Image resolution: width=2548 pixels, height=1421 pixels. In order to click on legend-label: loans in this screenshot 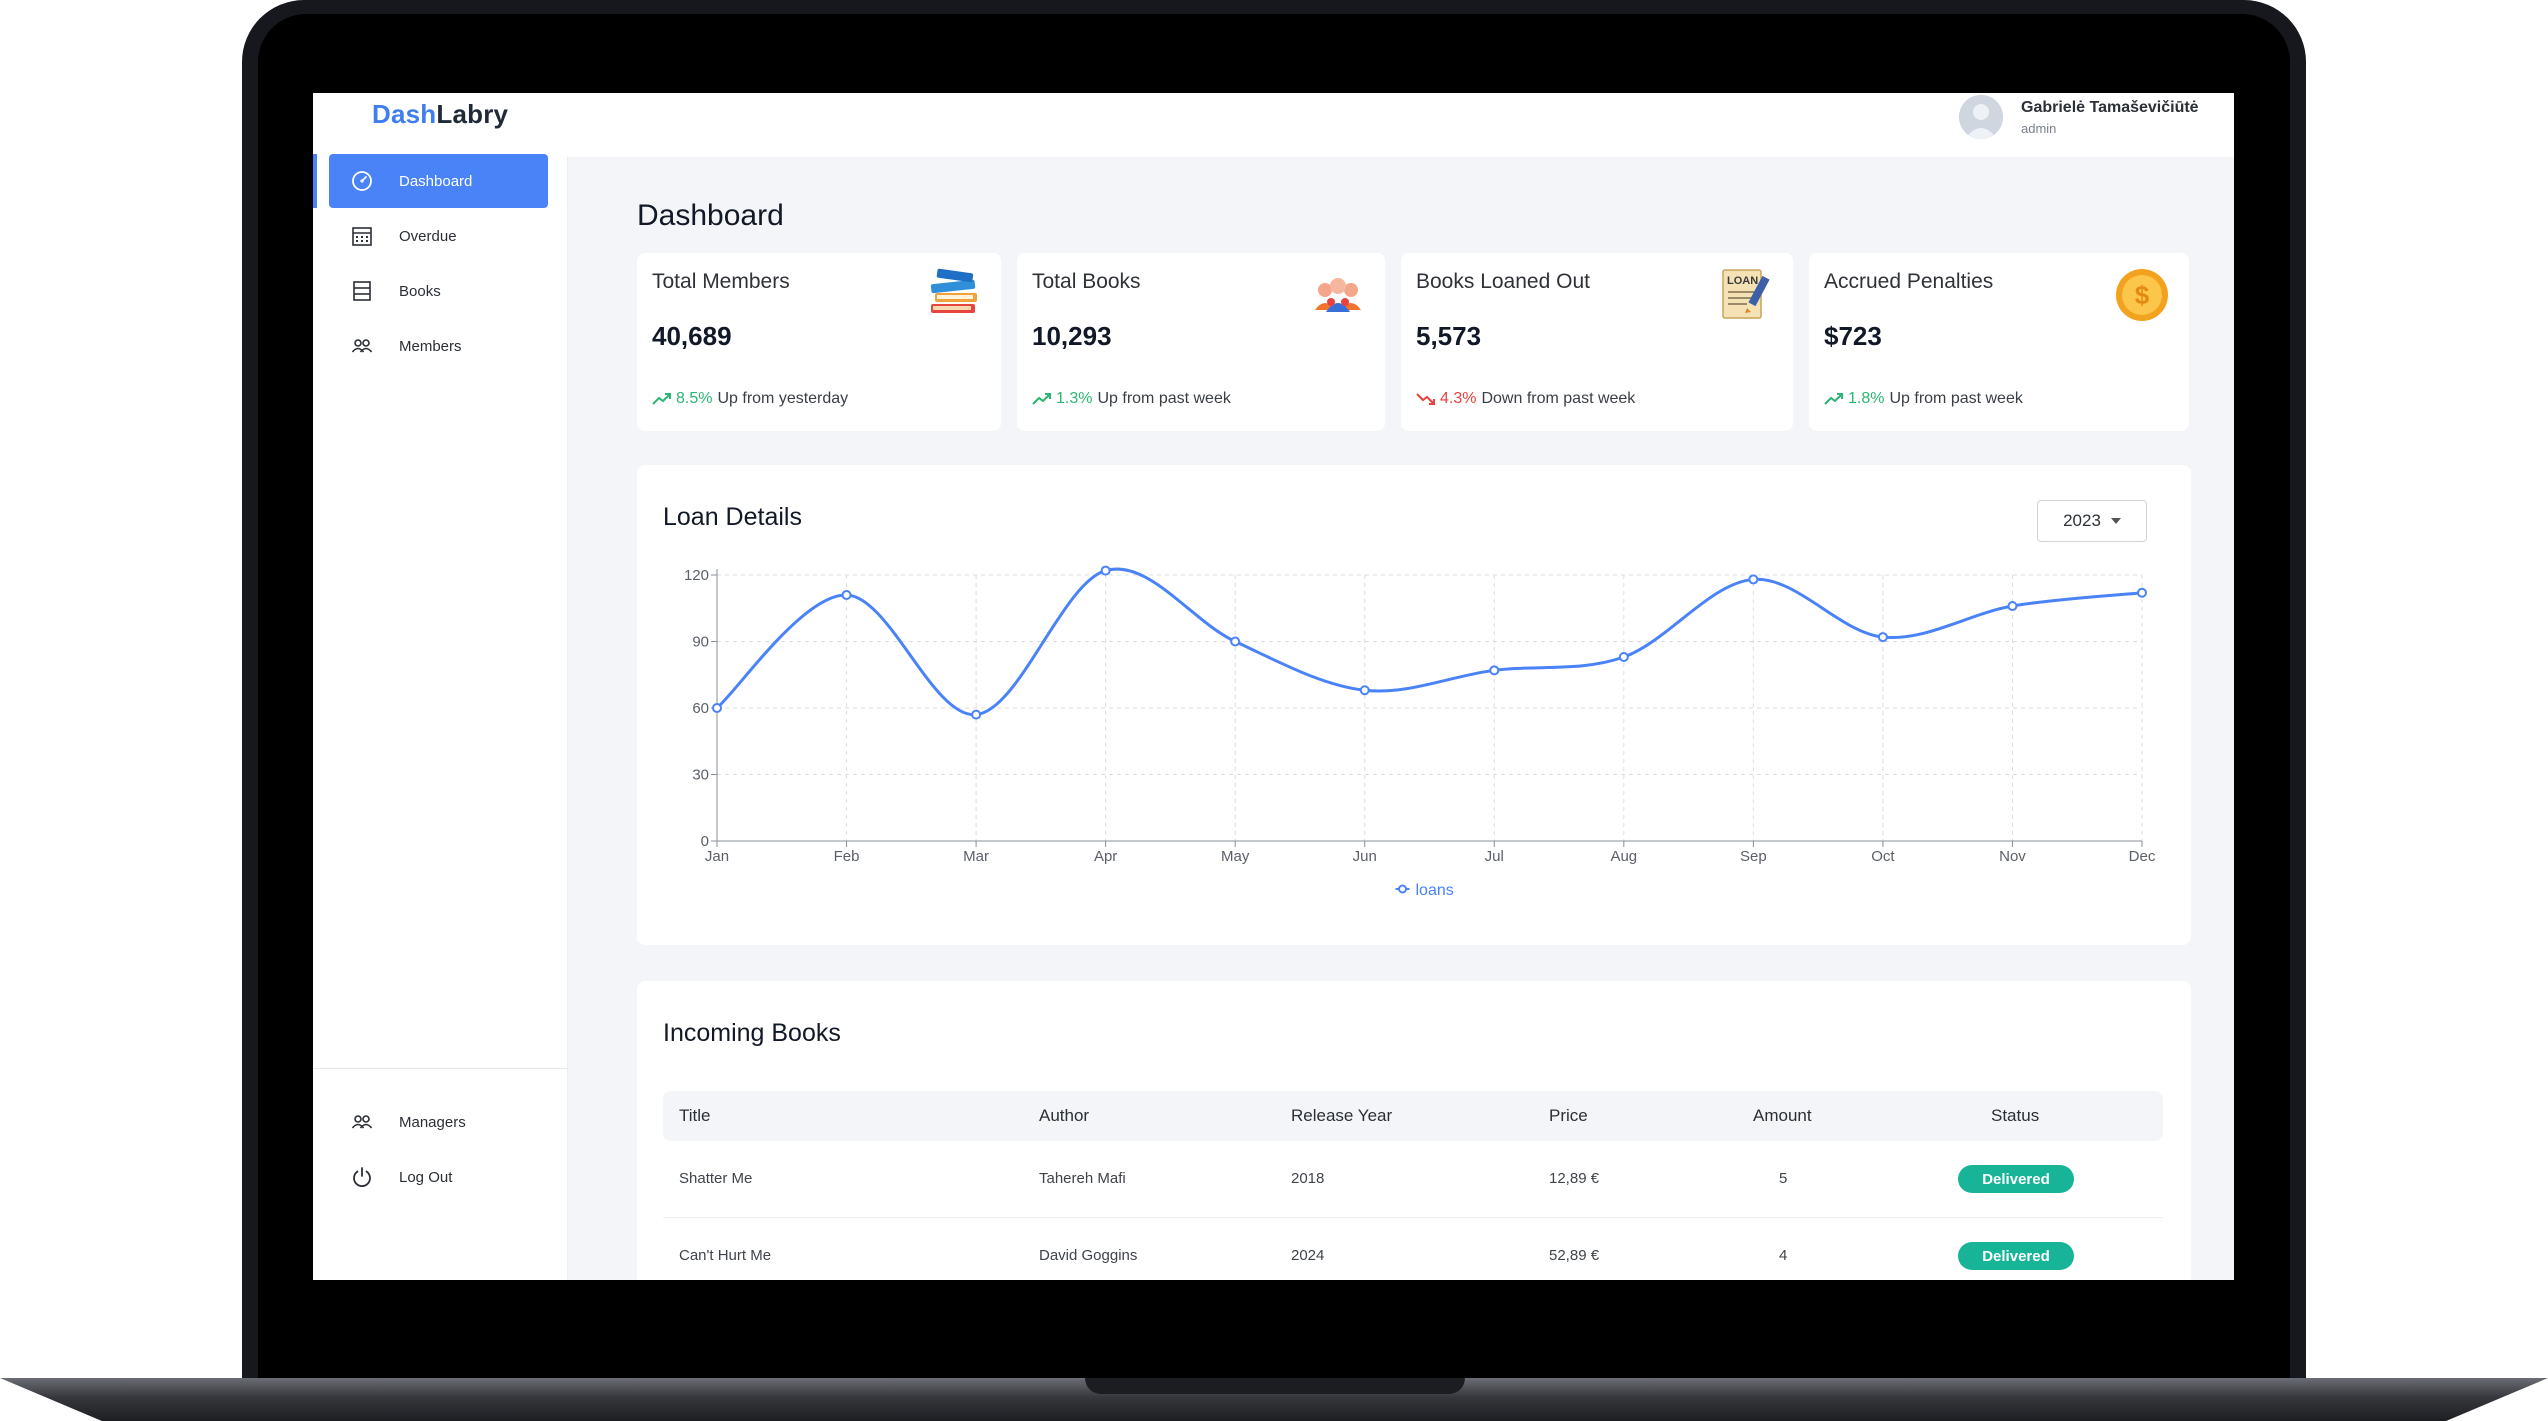, I will do `click(1435, 890)`.